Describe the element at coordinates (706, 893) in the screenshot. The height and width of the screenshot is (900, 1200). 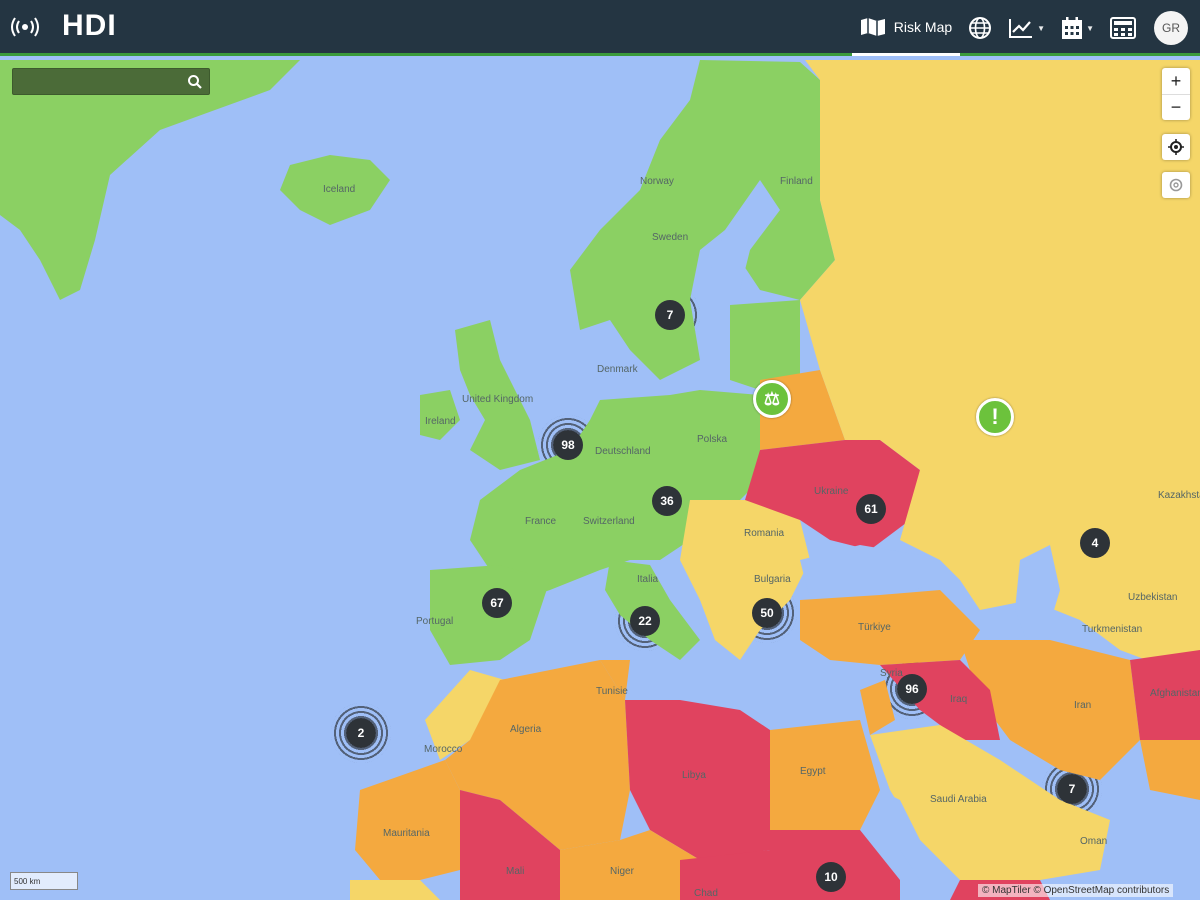
I see `country-label: Chad` at that location.